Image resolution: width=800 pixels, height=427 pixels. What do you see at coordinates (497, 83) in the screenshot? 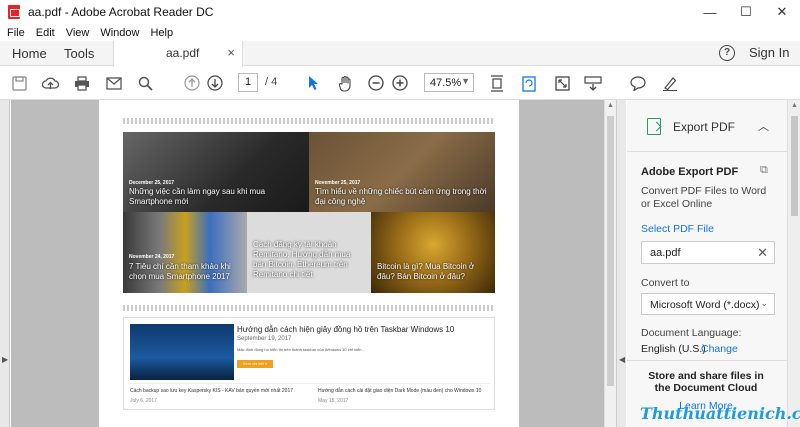
I see `fit-page-icon` at bounding box center [497, 83].